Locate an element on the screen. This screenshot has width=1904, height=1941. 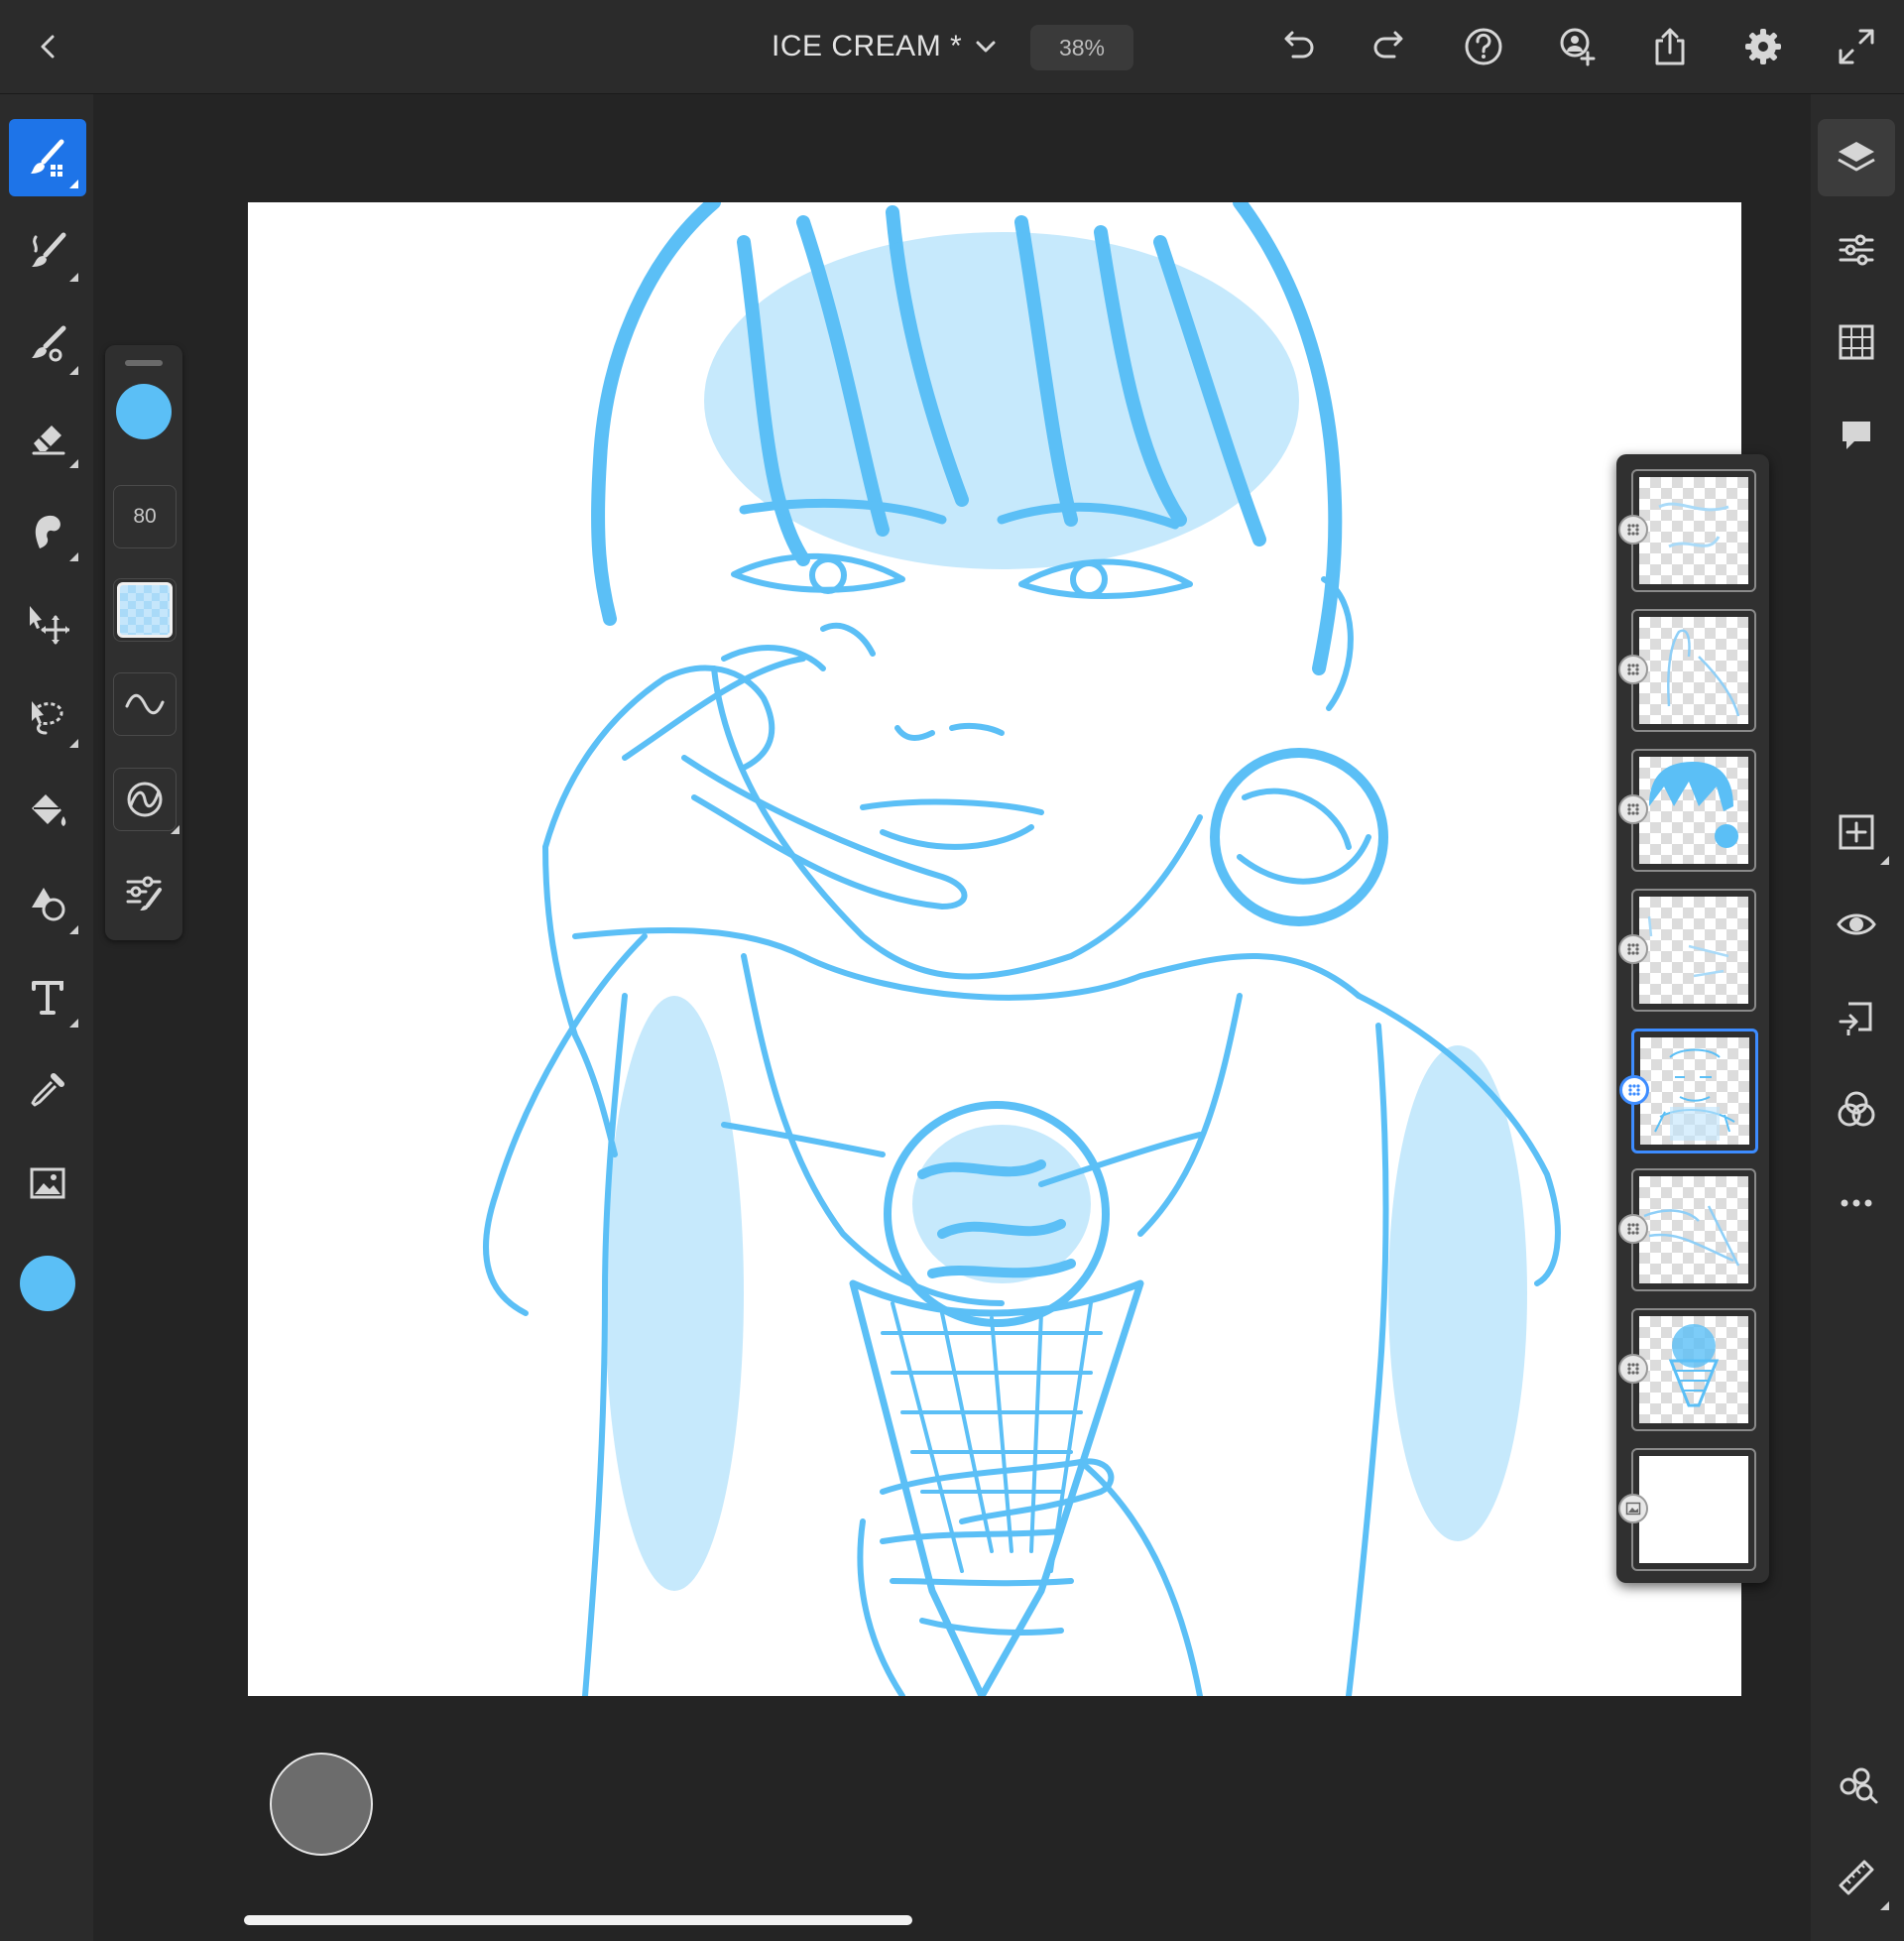
more-icon is located at coordinates (1856, 1203).